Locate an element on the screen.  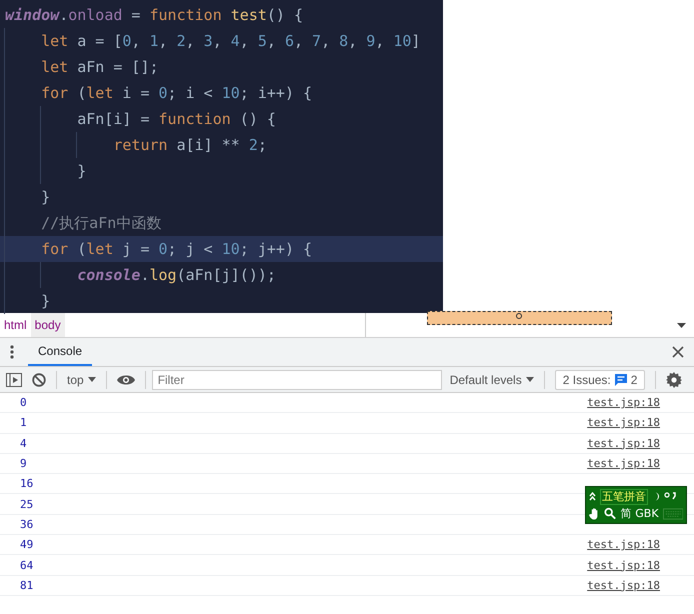
levels-select: Default levels is located at coordinates (492, 379).